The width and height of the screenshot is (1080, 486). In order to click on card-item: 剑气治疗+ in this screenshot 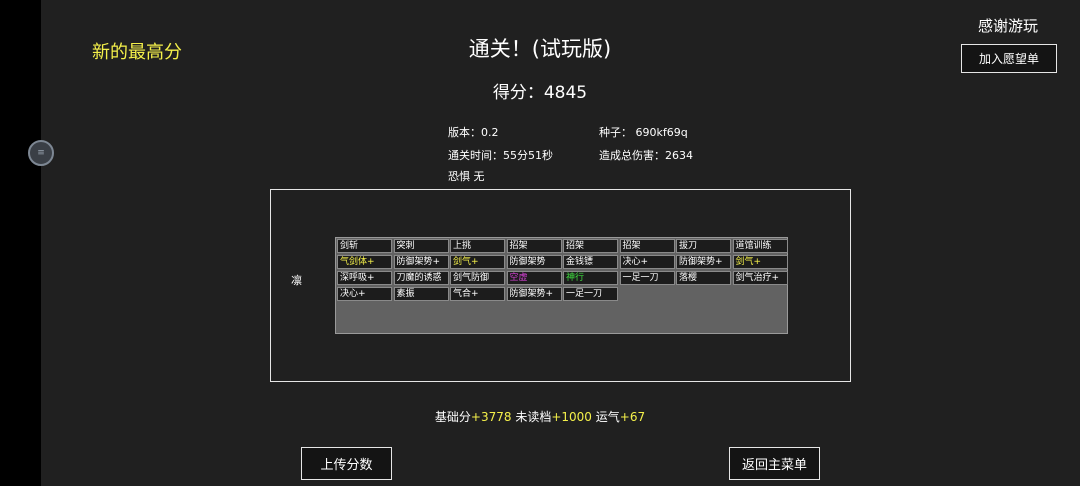, I will do `click(760, 278)`.